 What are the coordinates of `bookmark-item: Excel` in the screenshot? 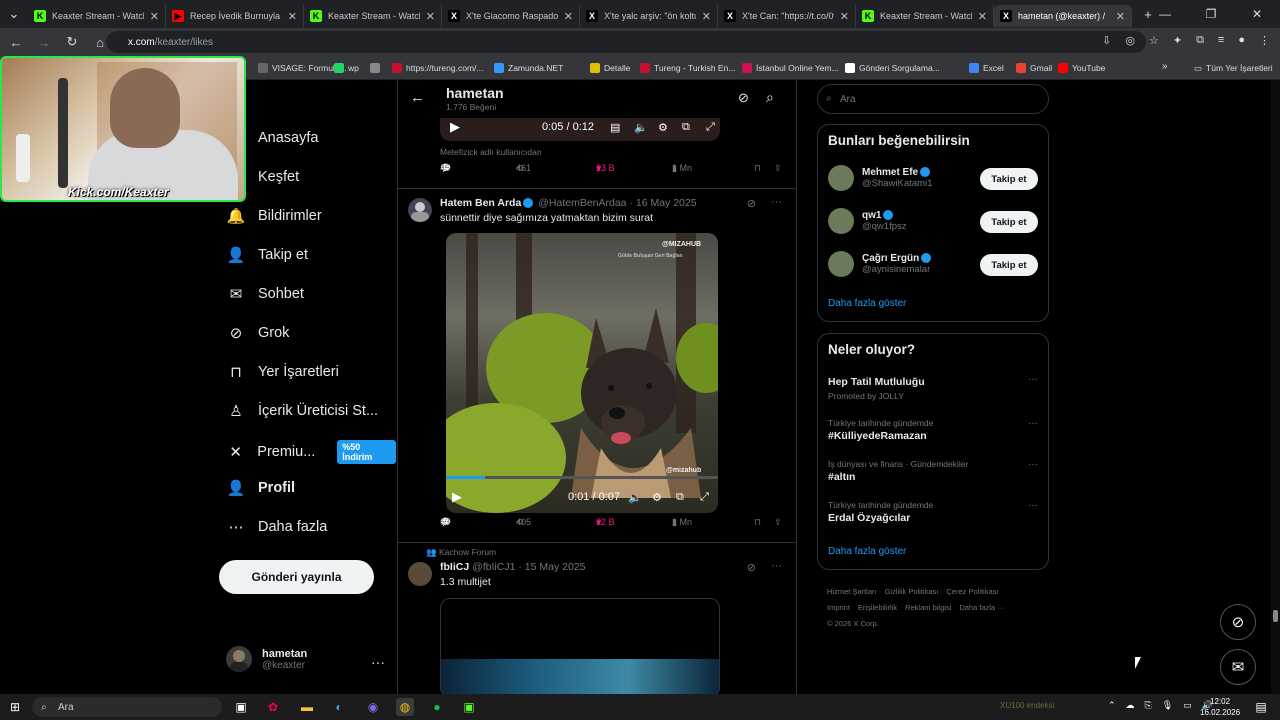 It's located at (986, 68).